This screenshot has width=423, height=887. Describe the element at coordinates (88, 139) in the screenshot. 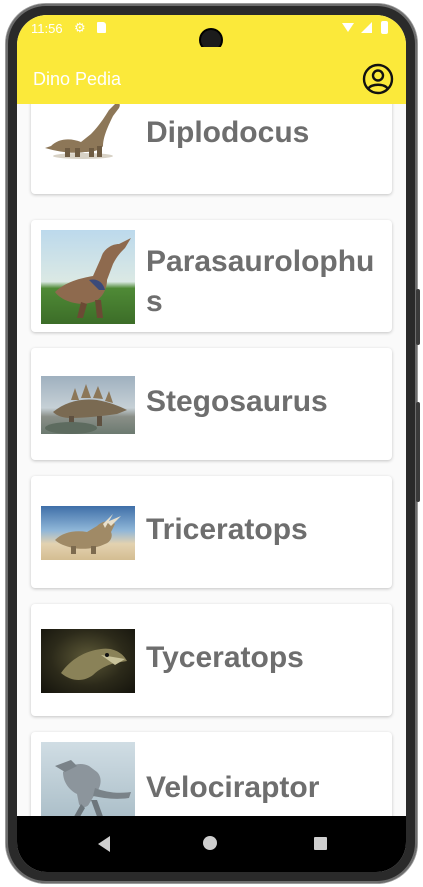

I see `dino-image-diplodocus` at that location.